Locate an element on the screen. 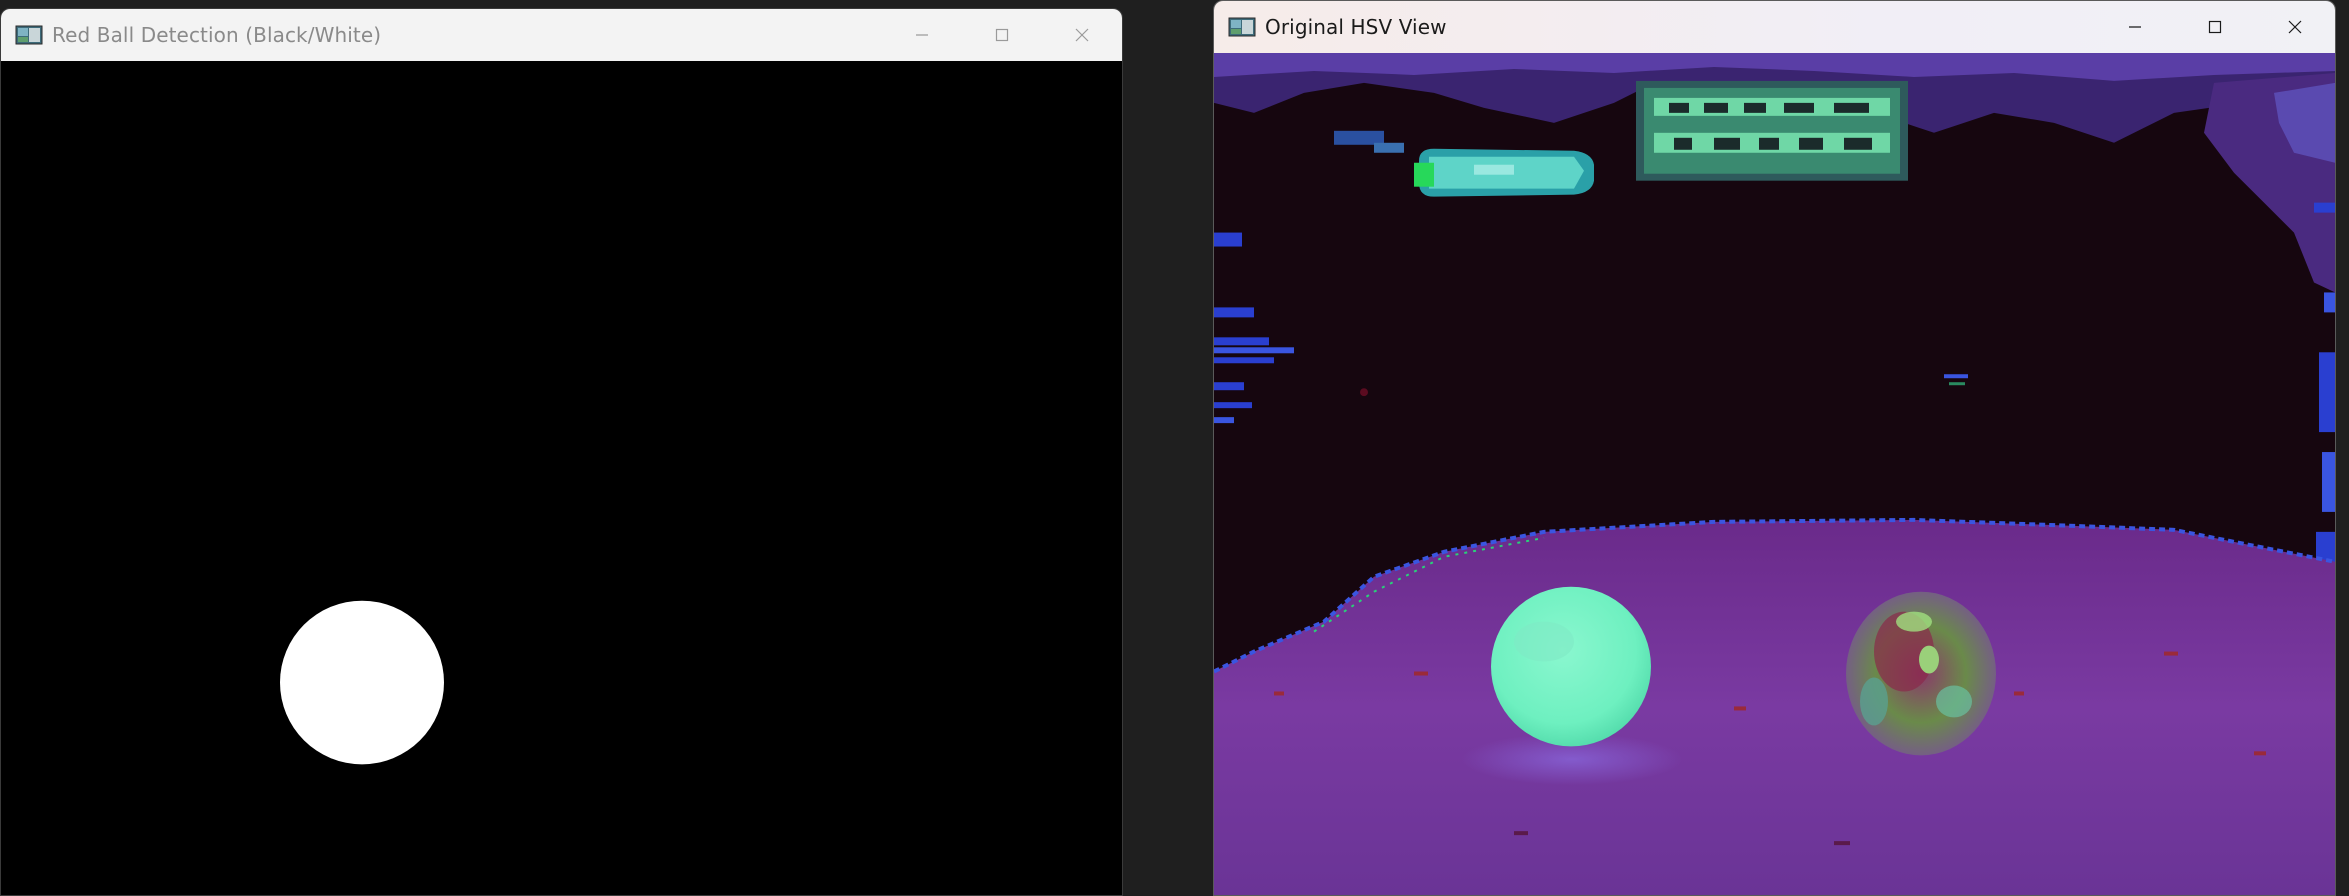  red-ball-hsv is located at coordinates (1571, 666).